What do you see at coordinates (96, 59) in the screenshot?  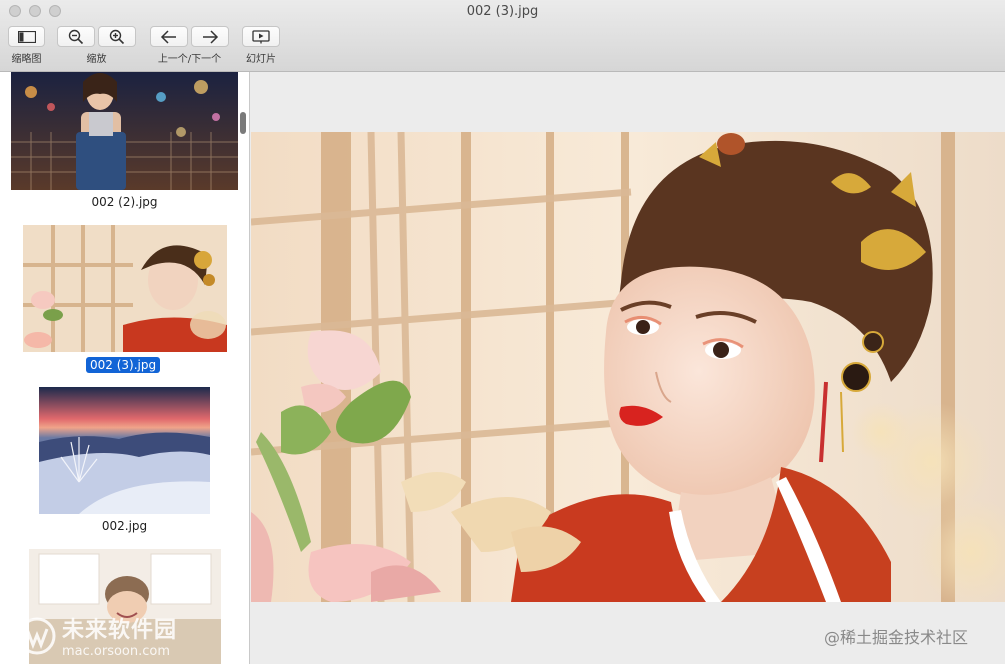 I see `zoom-label: 缩放` at bounding box center [96, 59].